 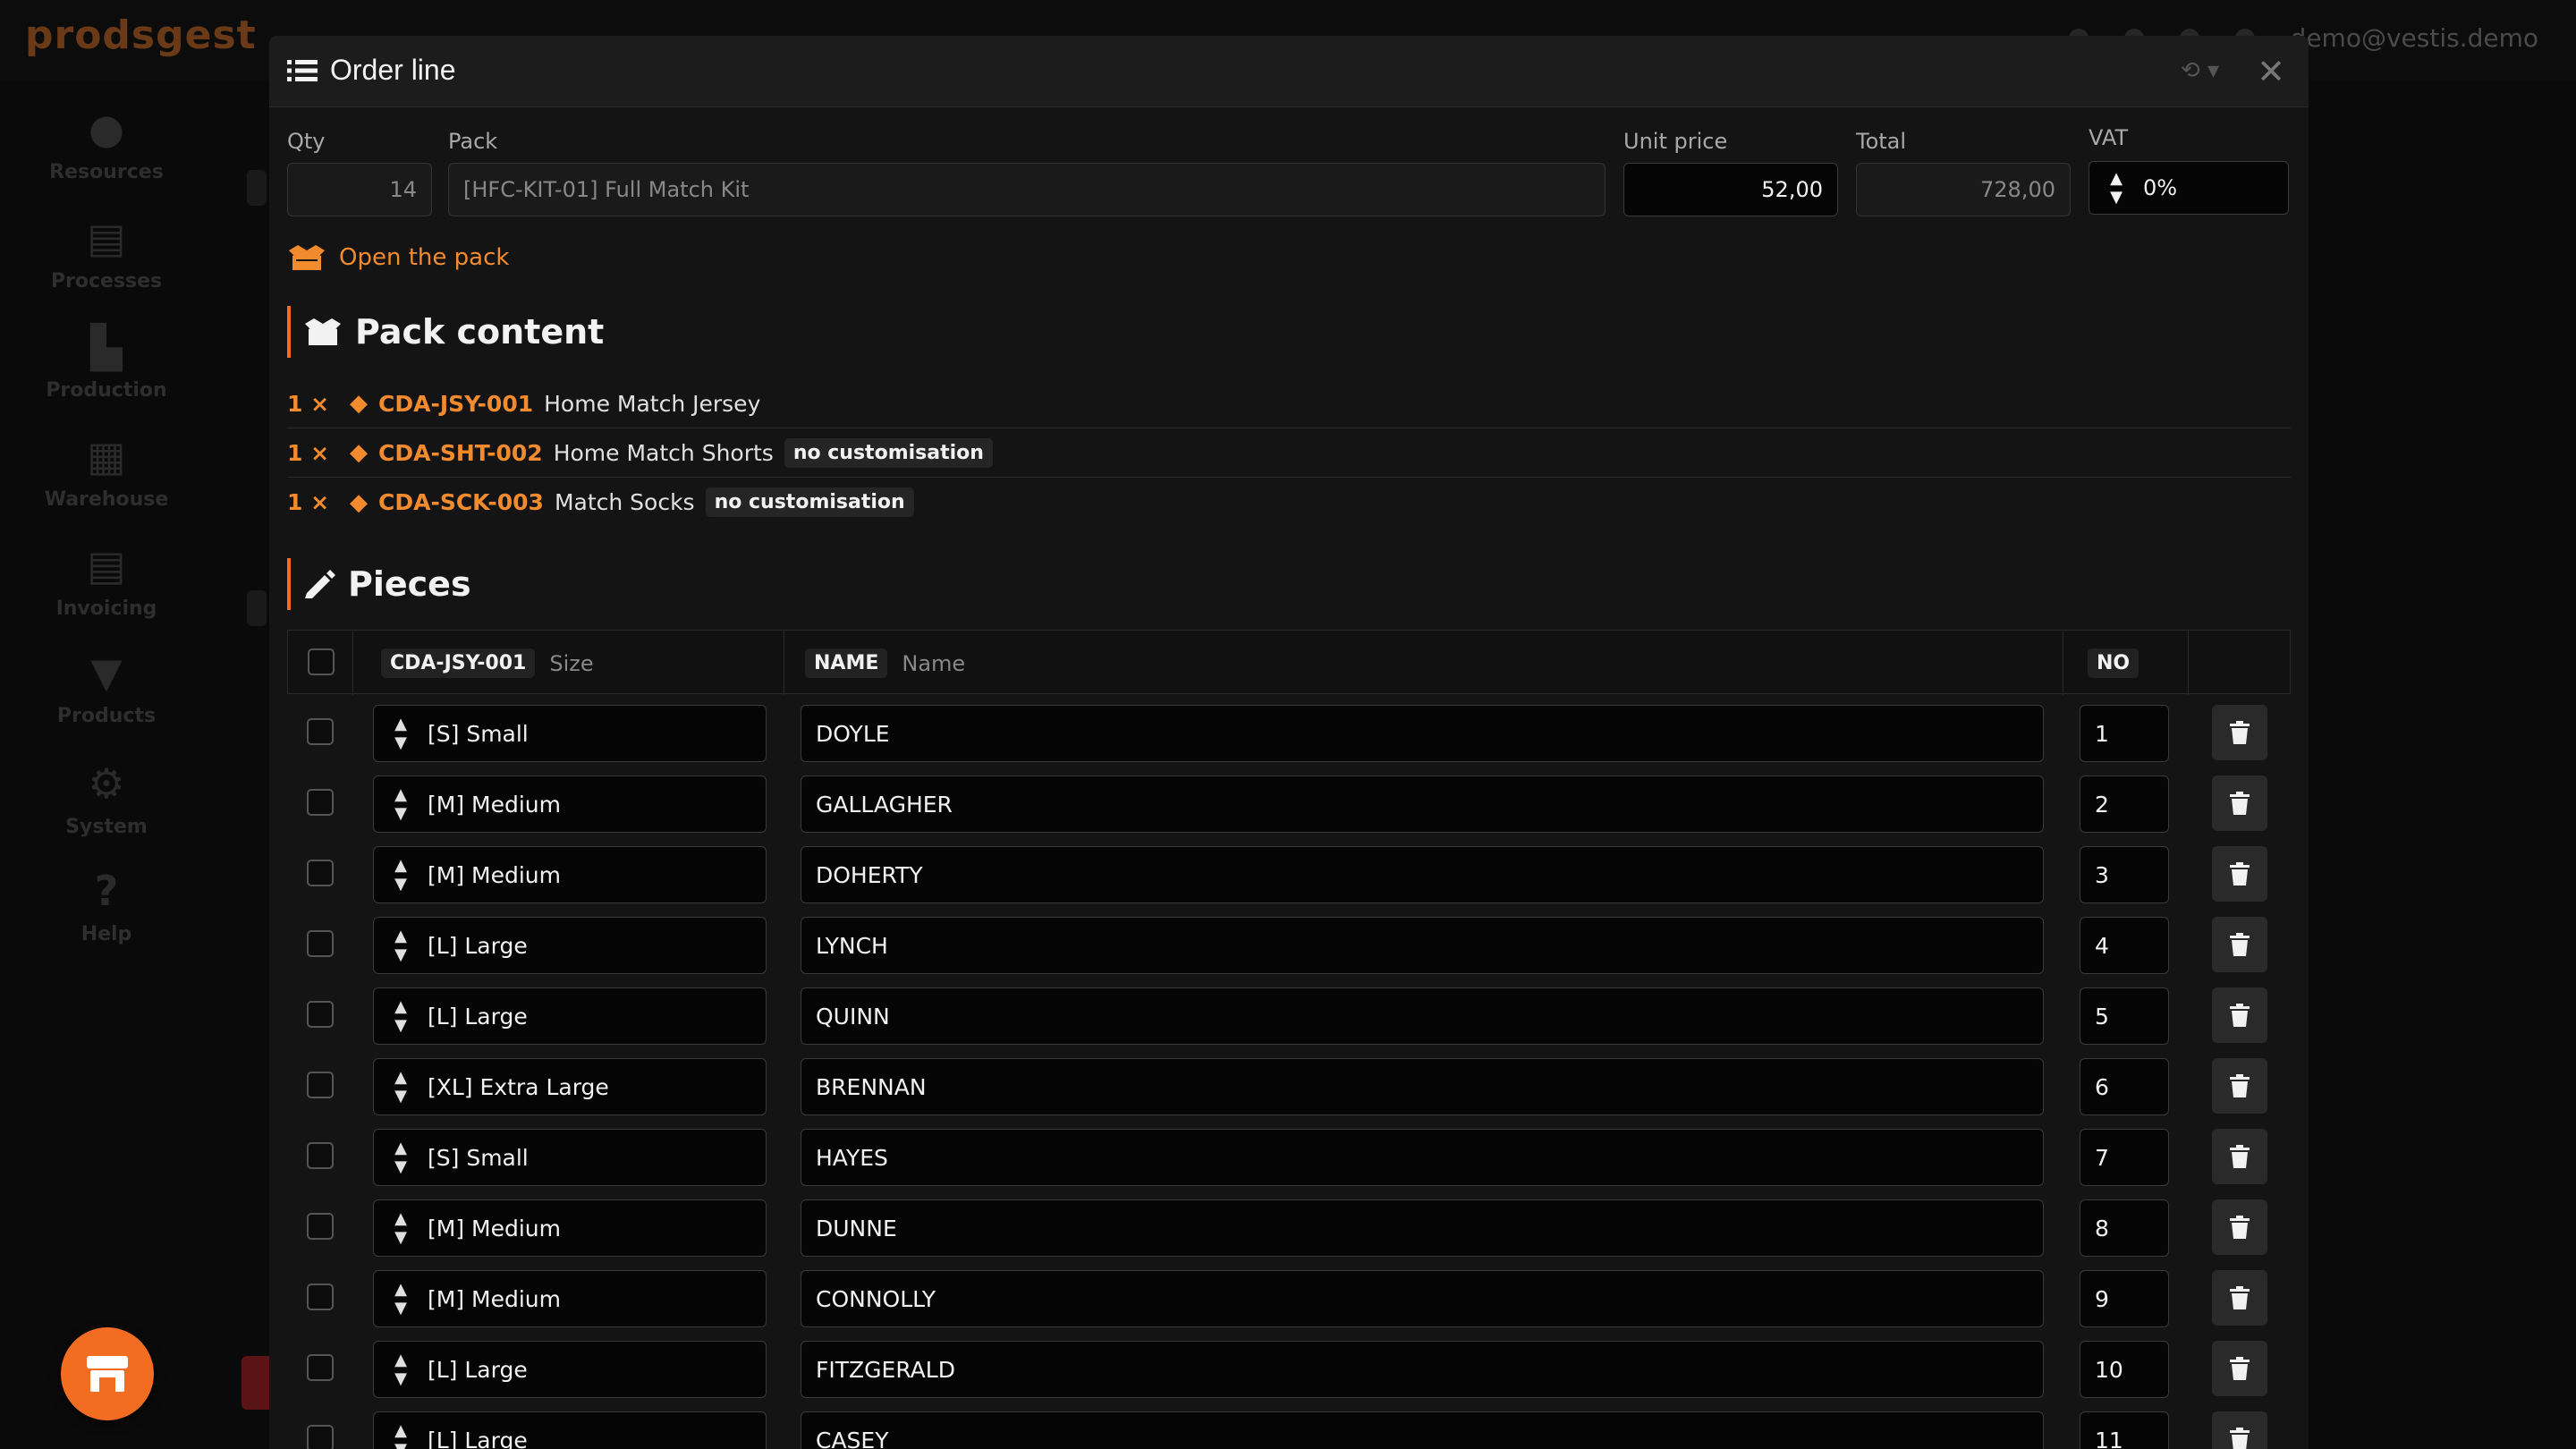 What do you see at coordinates (106, 906) in the screenshot?
I see `sidebar-item-help: ? Help` at bounding box center [106, 906].